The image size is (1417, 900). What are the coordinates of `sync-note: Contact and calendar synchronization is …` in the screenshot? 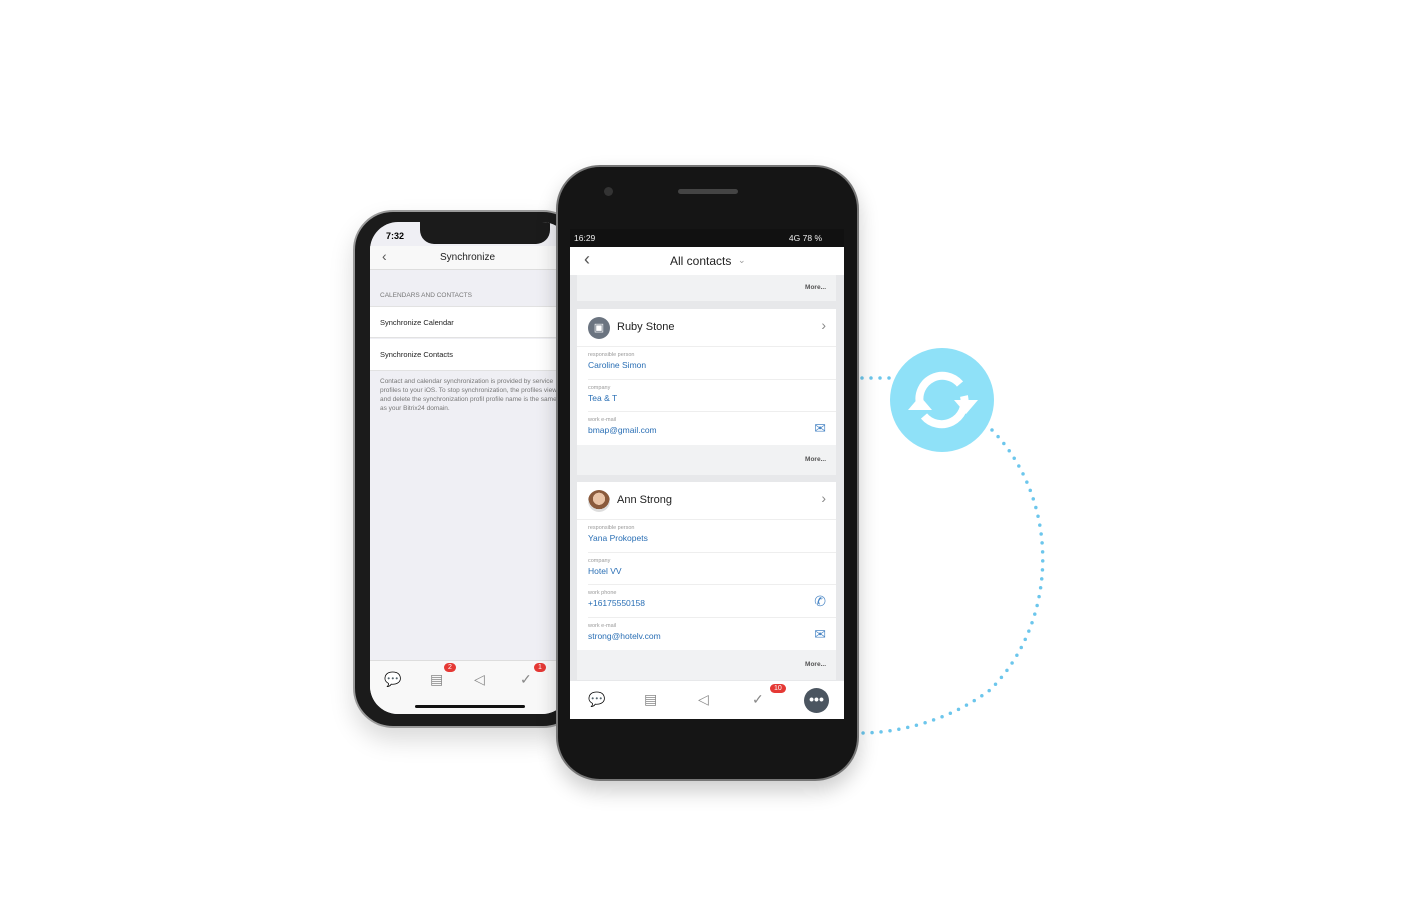 It's located at (468, 395).